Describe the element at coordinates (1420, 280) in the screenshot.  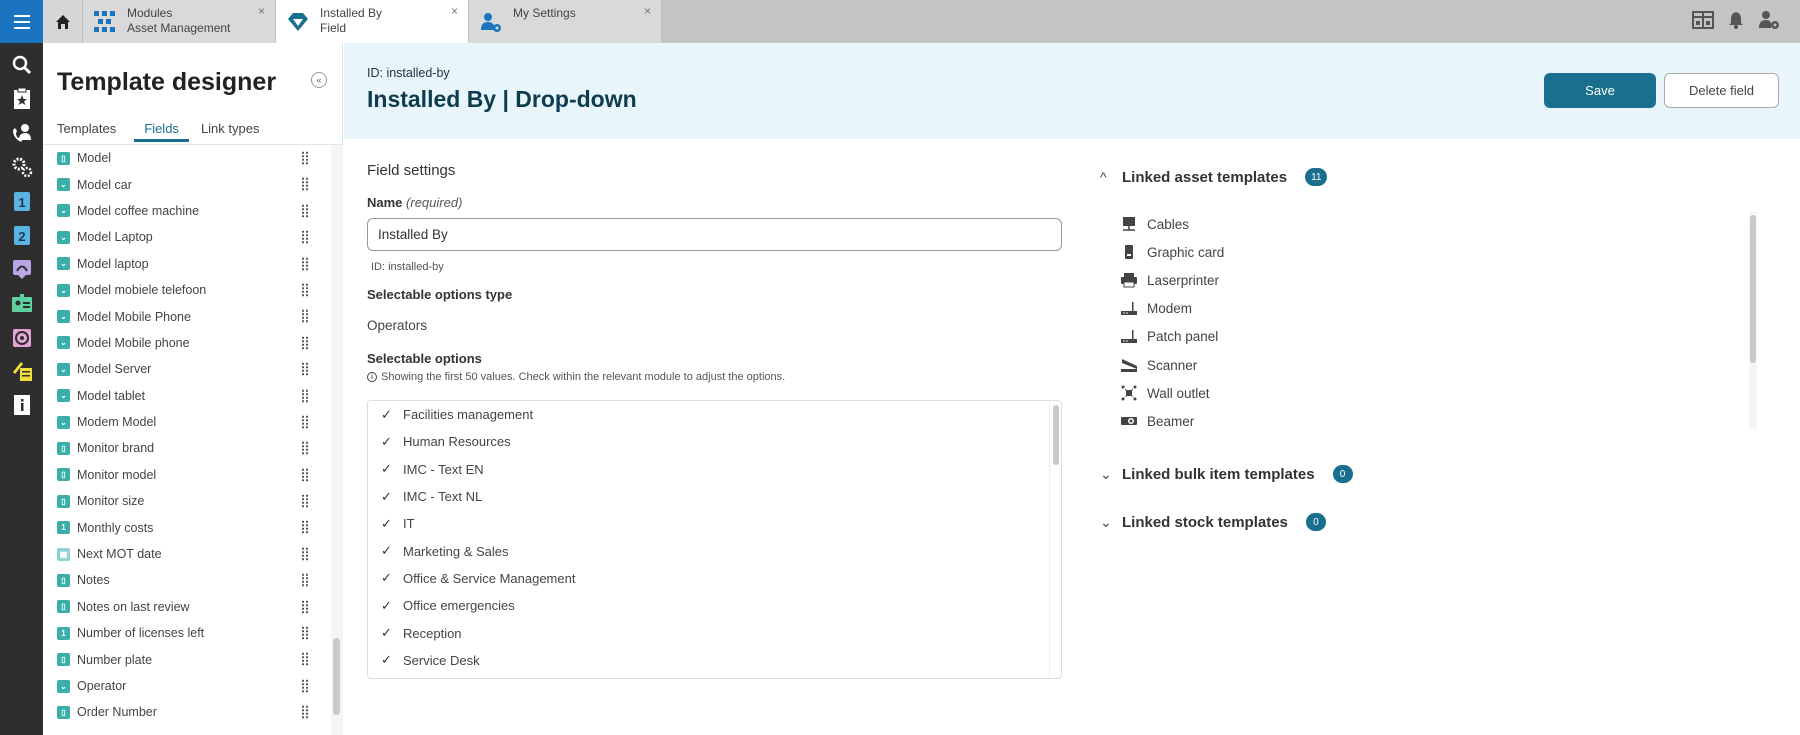
I see `linked-asset-item: Laserprinter` at that location.